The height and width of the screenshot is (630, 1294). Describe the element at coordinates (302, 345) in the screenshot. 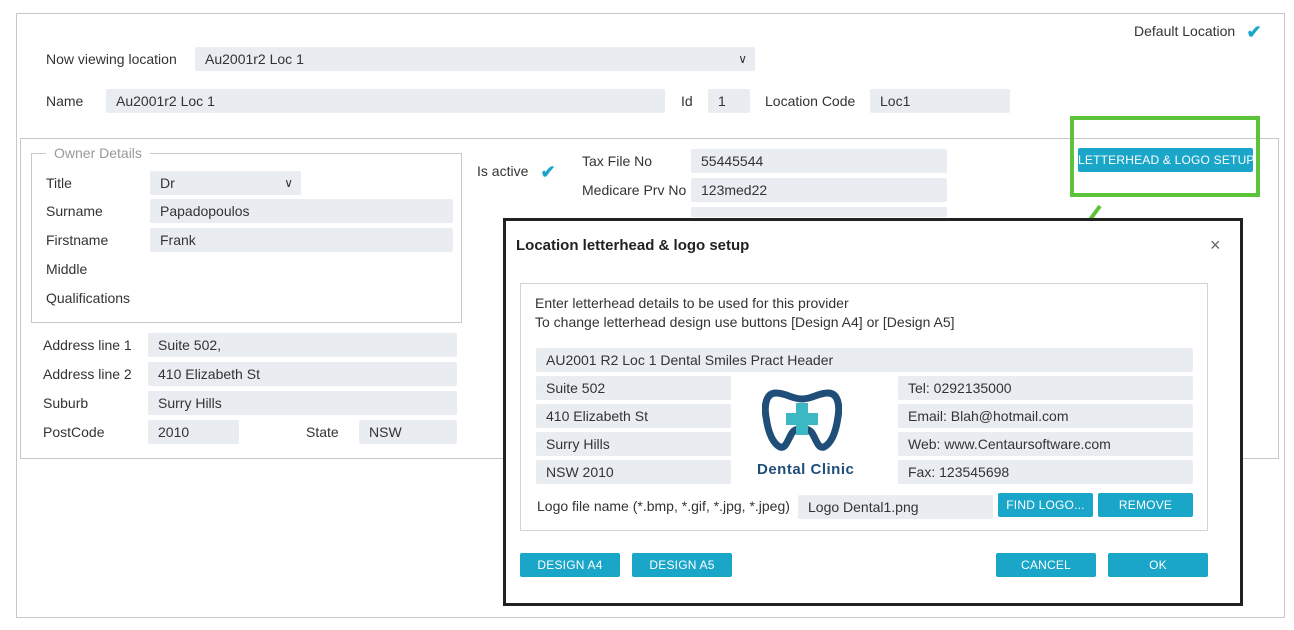

I see `address-line1-input: Suite 502,` at that location.